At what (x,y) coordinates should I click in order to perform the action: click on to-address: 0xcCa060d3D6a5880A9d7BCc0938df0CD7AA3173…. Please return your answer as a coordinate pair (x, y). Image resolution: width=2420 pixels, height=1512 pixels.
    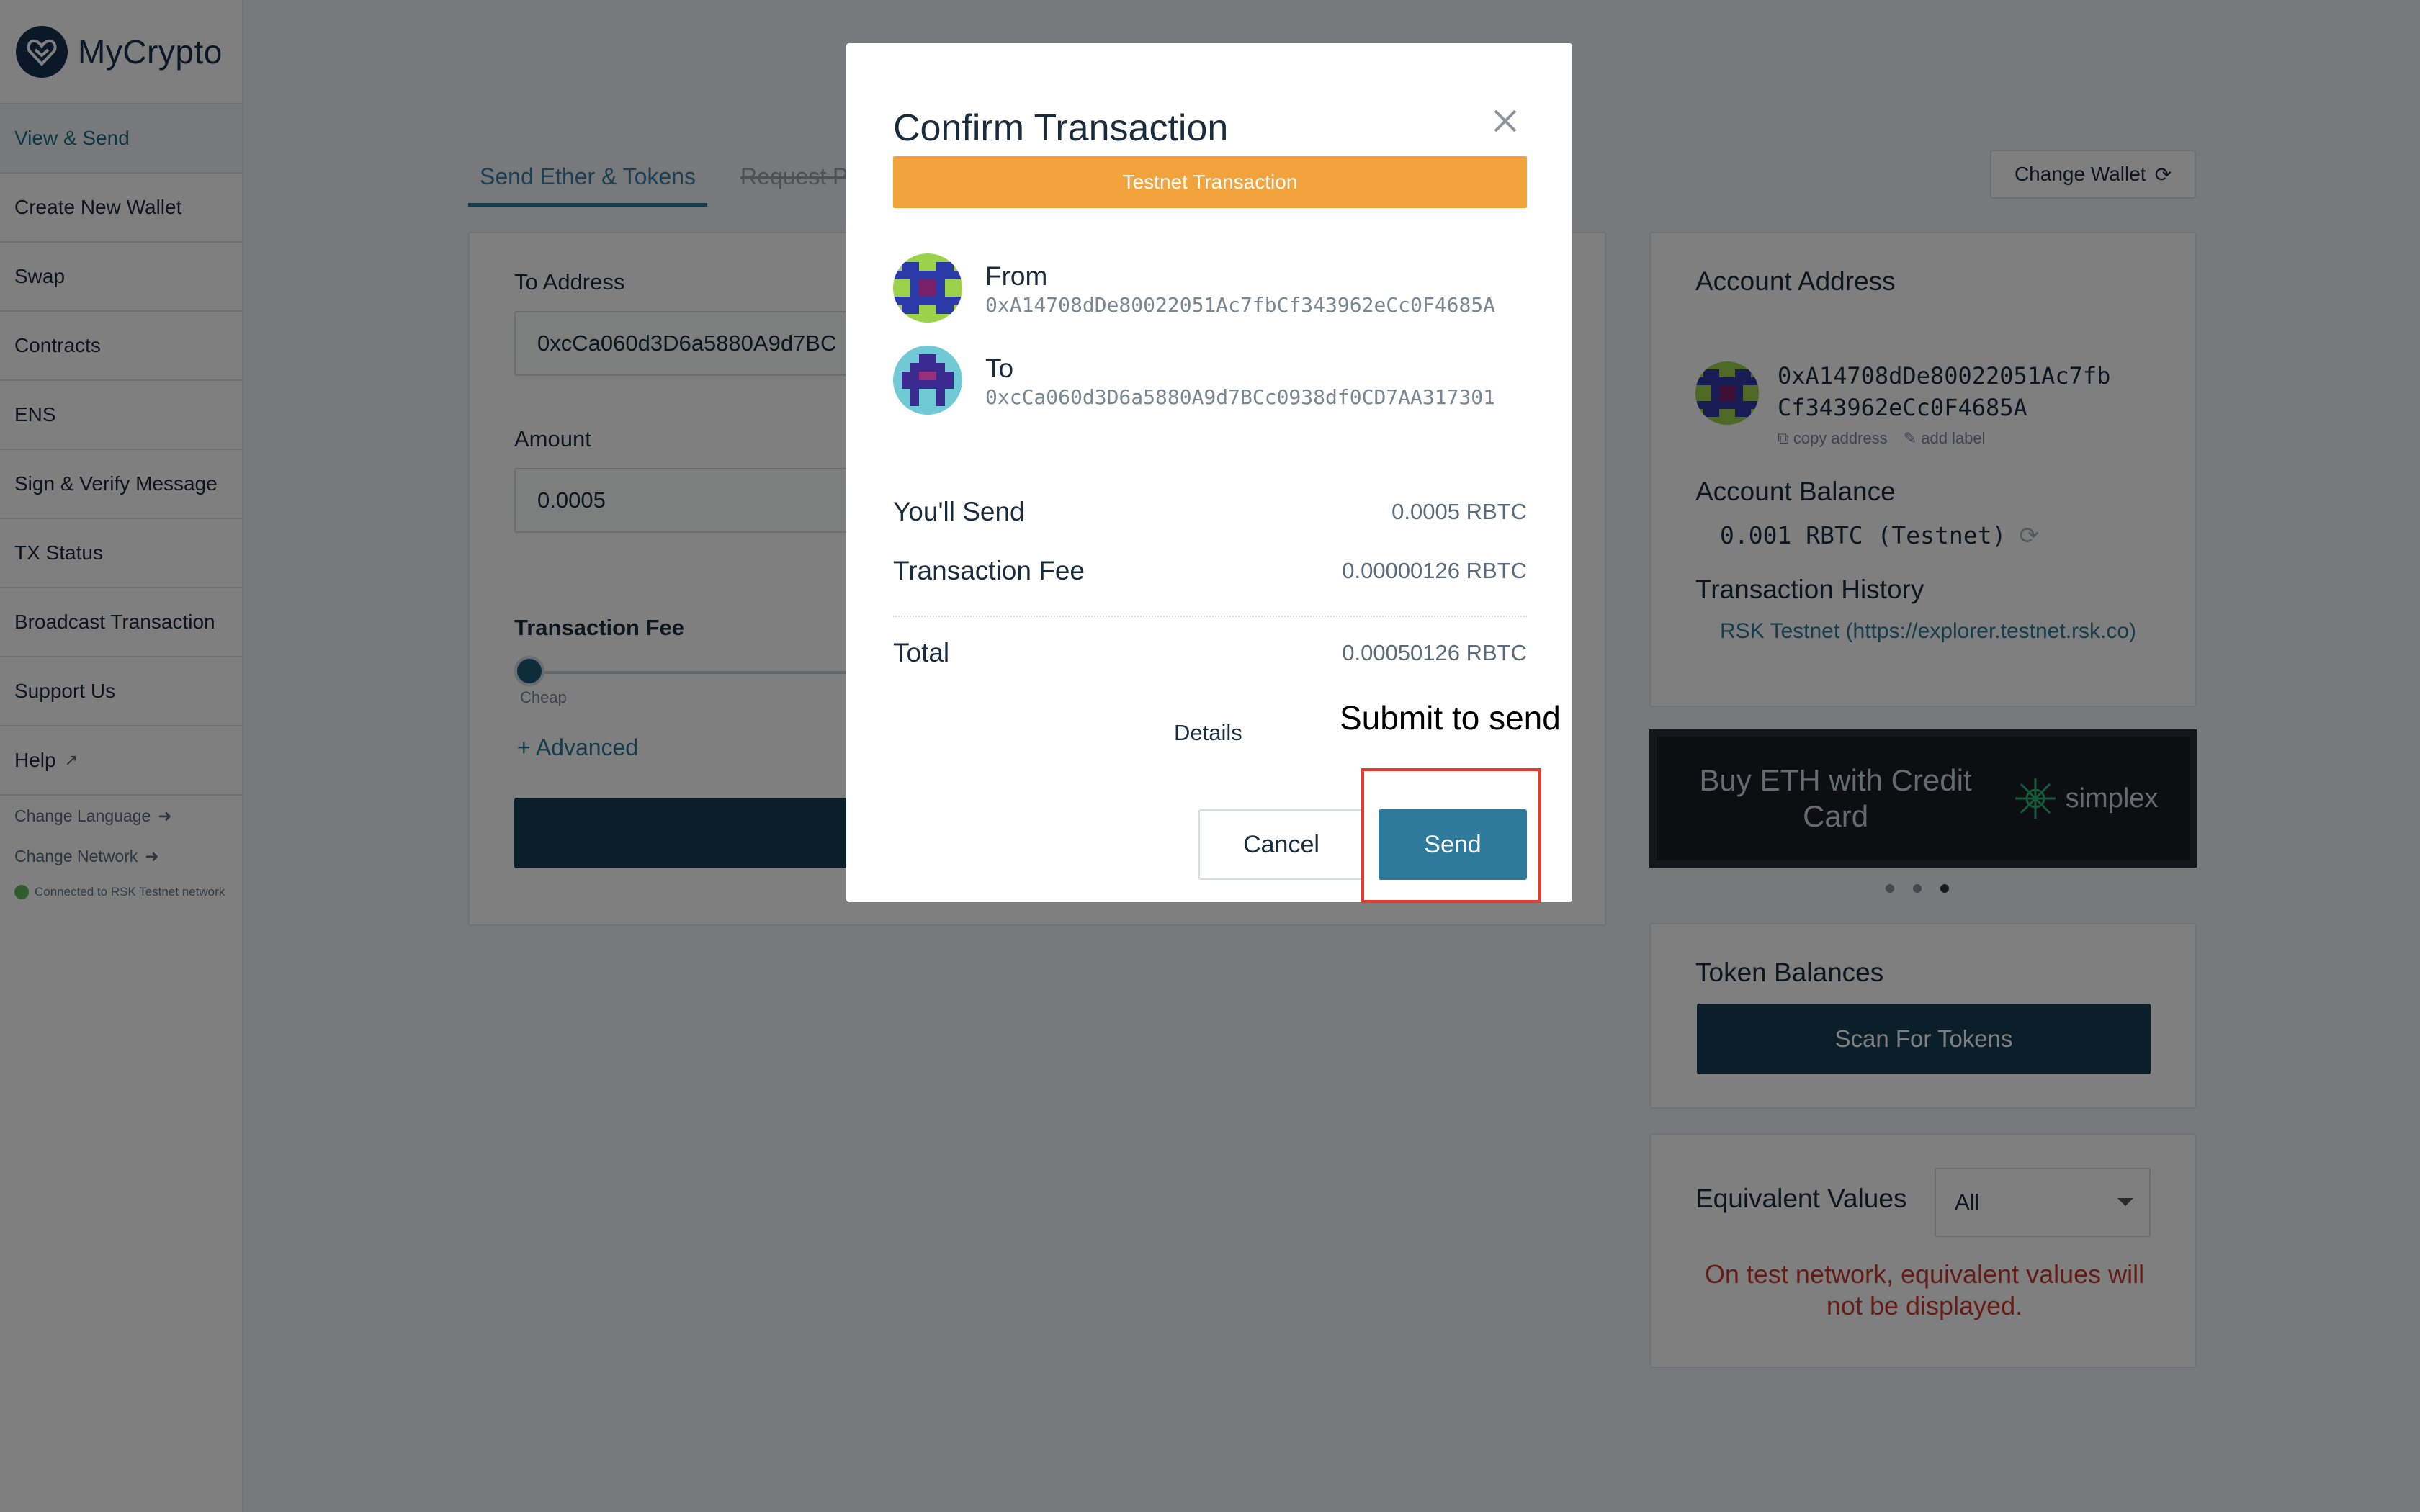
    Looking at the image, I should click on (1240, 396).